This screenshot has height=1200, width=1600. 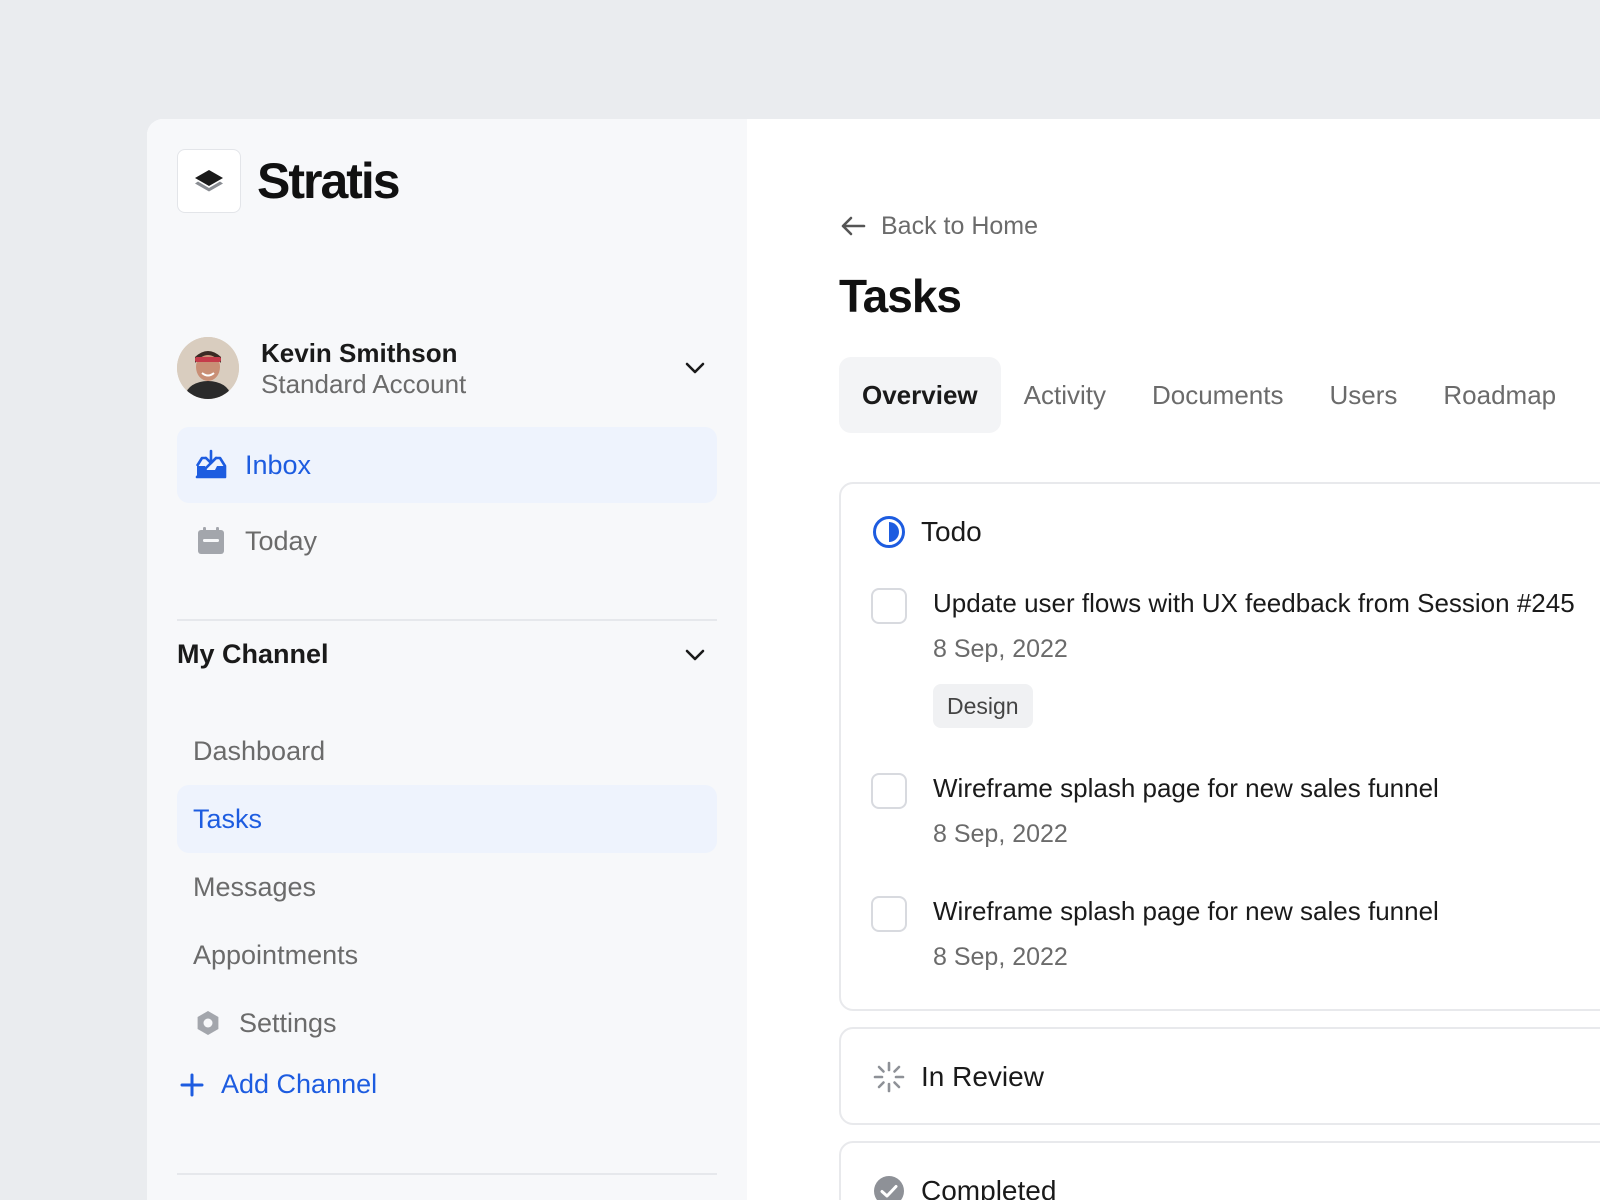 I want to click on channel-section-title: My Channel, so click(x=253, y=654).